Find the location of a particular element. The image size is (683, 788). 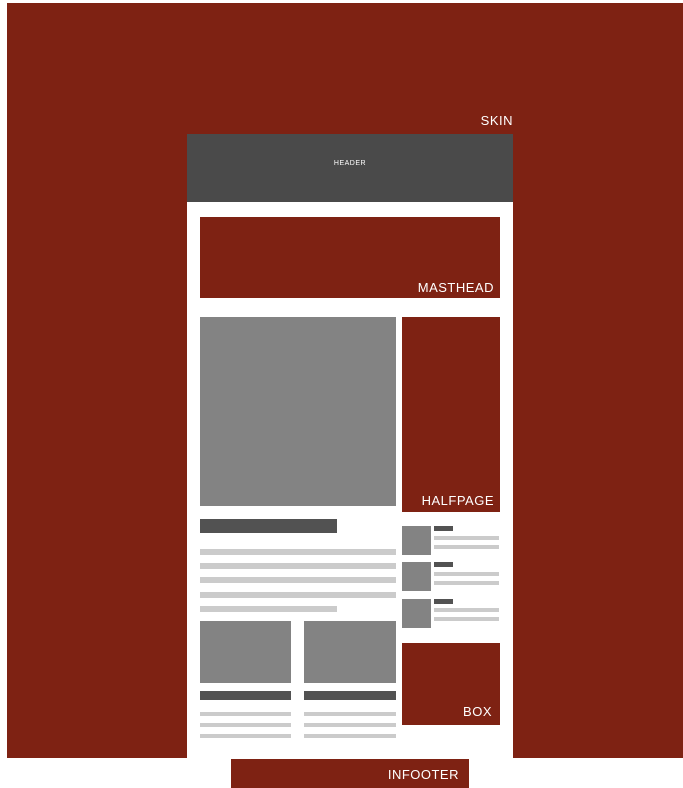

box-label: BOX is located at coordinates (477, 711).